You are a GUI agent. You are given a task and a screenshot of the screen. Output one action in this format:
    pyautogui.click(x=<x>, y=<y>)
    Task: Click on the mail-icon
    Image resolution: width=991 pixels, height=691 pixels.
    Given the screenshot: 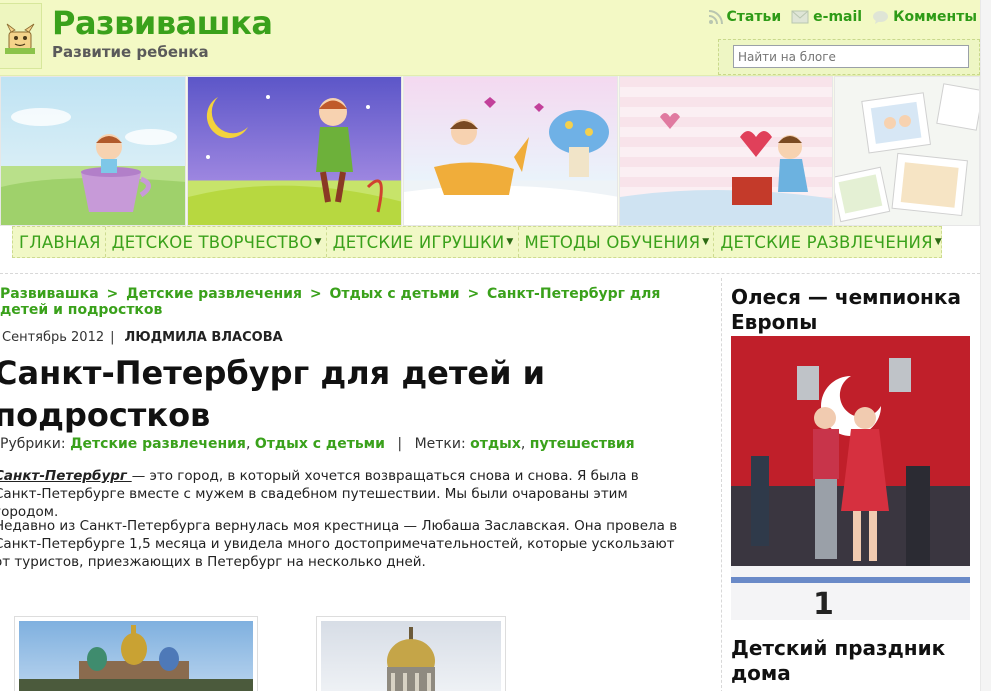 What is the action you would take?
    pyautogui.click(x=800, y=17)
    